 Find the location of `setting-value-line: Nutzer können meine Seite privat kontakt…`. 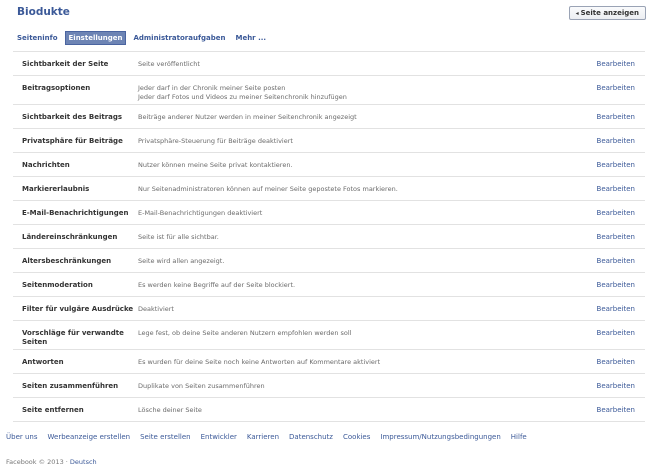

setting-value-line: Nutzer können meine Seite privat kontakt… is located at coordinates (215, 165).